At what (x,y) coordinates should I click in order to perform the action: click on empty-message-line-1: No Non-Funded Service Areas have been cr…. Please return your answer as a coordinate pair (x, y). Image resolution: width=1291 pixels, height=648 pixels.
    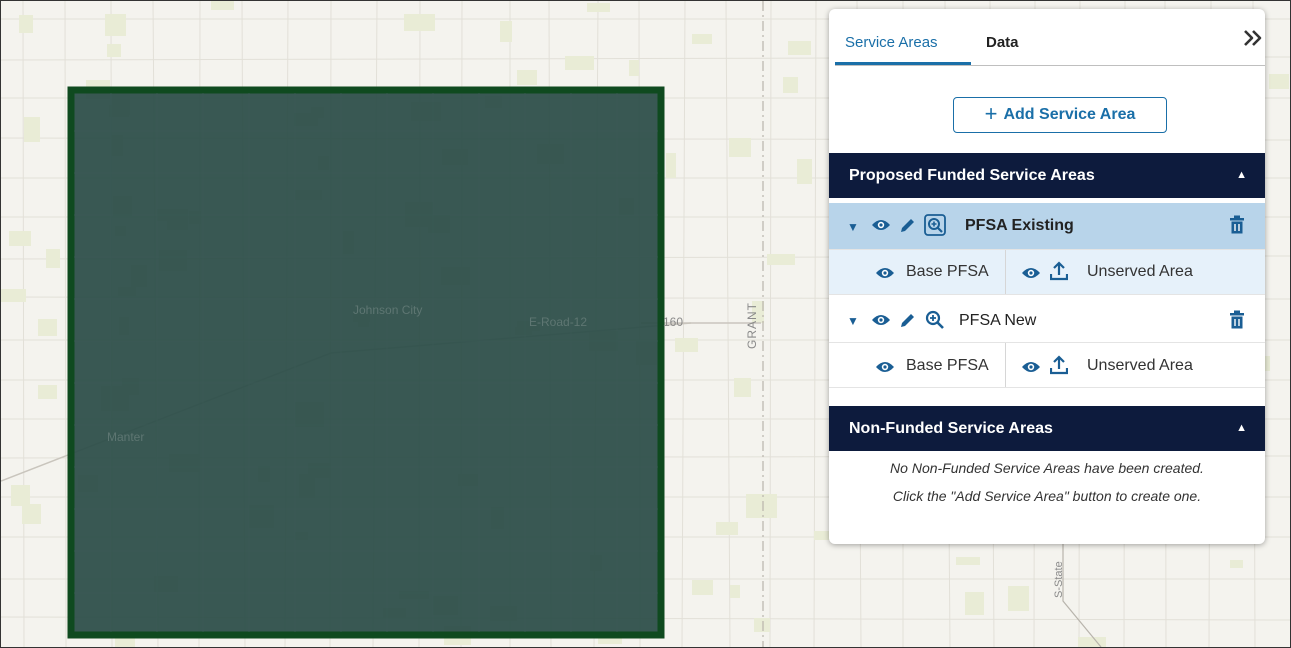
    Looking at the image, I should click on (1047, 468).